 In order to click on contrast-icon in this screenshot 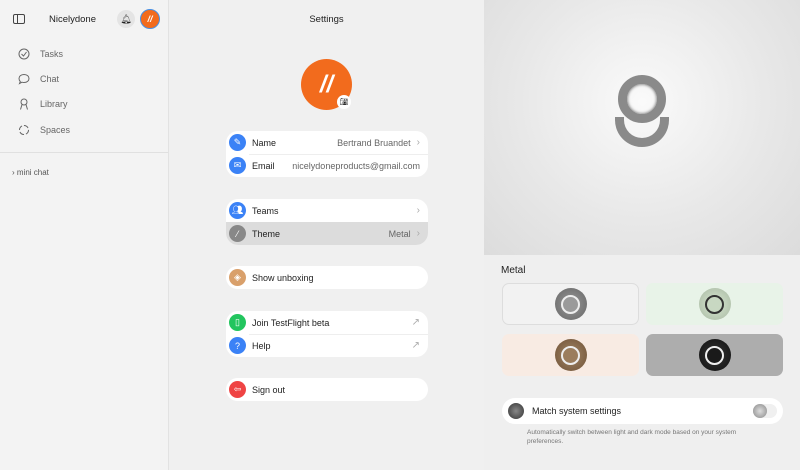, I will do `click(516, 411)`.